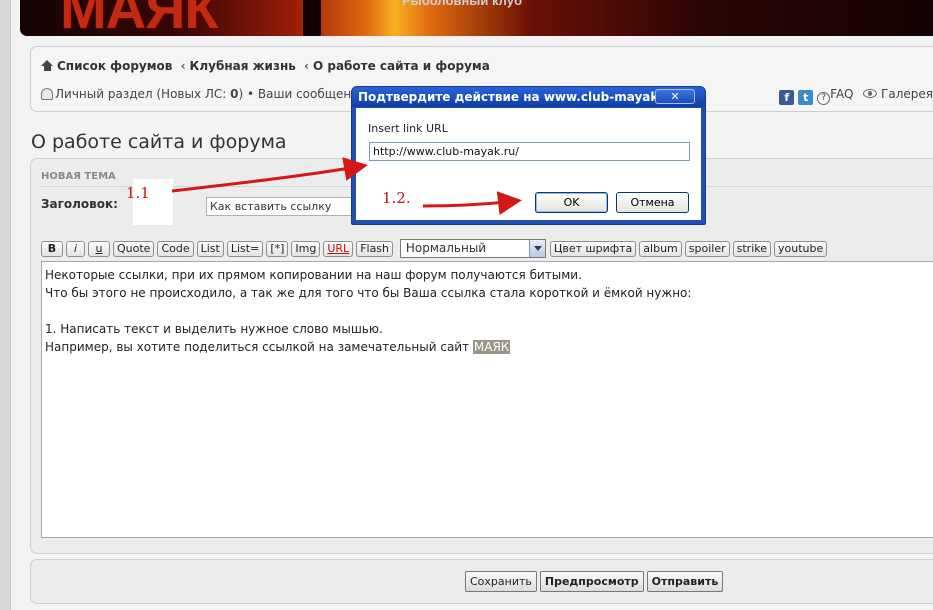 Image resolution: width=933 pixels, height=610 pixels. I want to click on arrow-to-ok-button, so click(472, 203).